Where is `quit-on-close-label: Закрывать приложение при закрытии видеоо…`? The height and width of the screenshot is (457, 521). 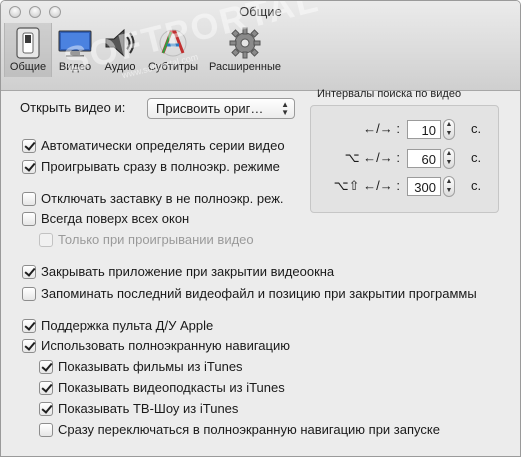 quit-on-close-label: Закрывать приложение при закрытии видеоо… is located at coordinates (188, 271).